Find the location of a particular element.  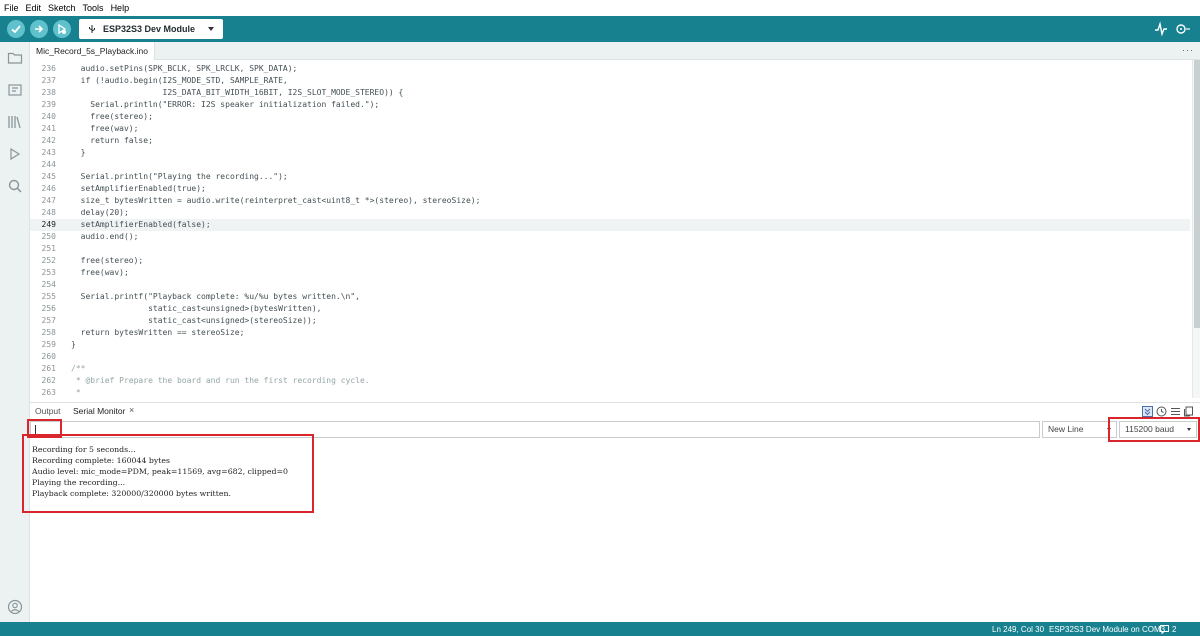

line-number: 254 is located at coordinates (48, 284).